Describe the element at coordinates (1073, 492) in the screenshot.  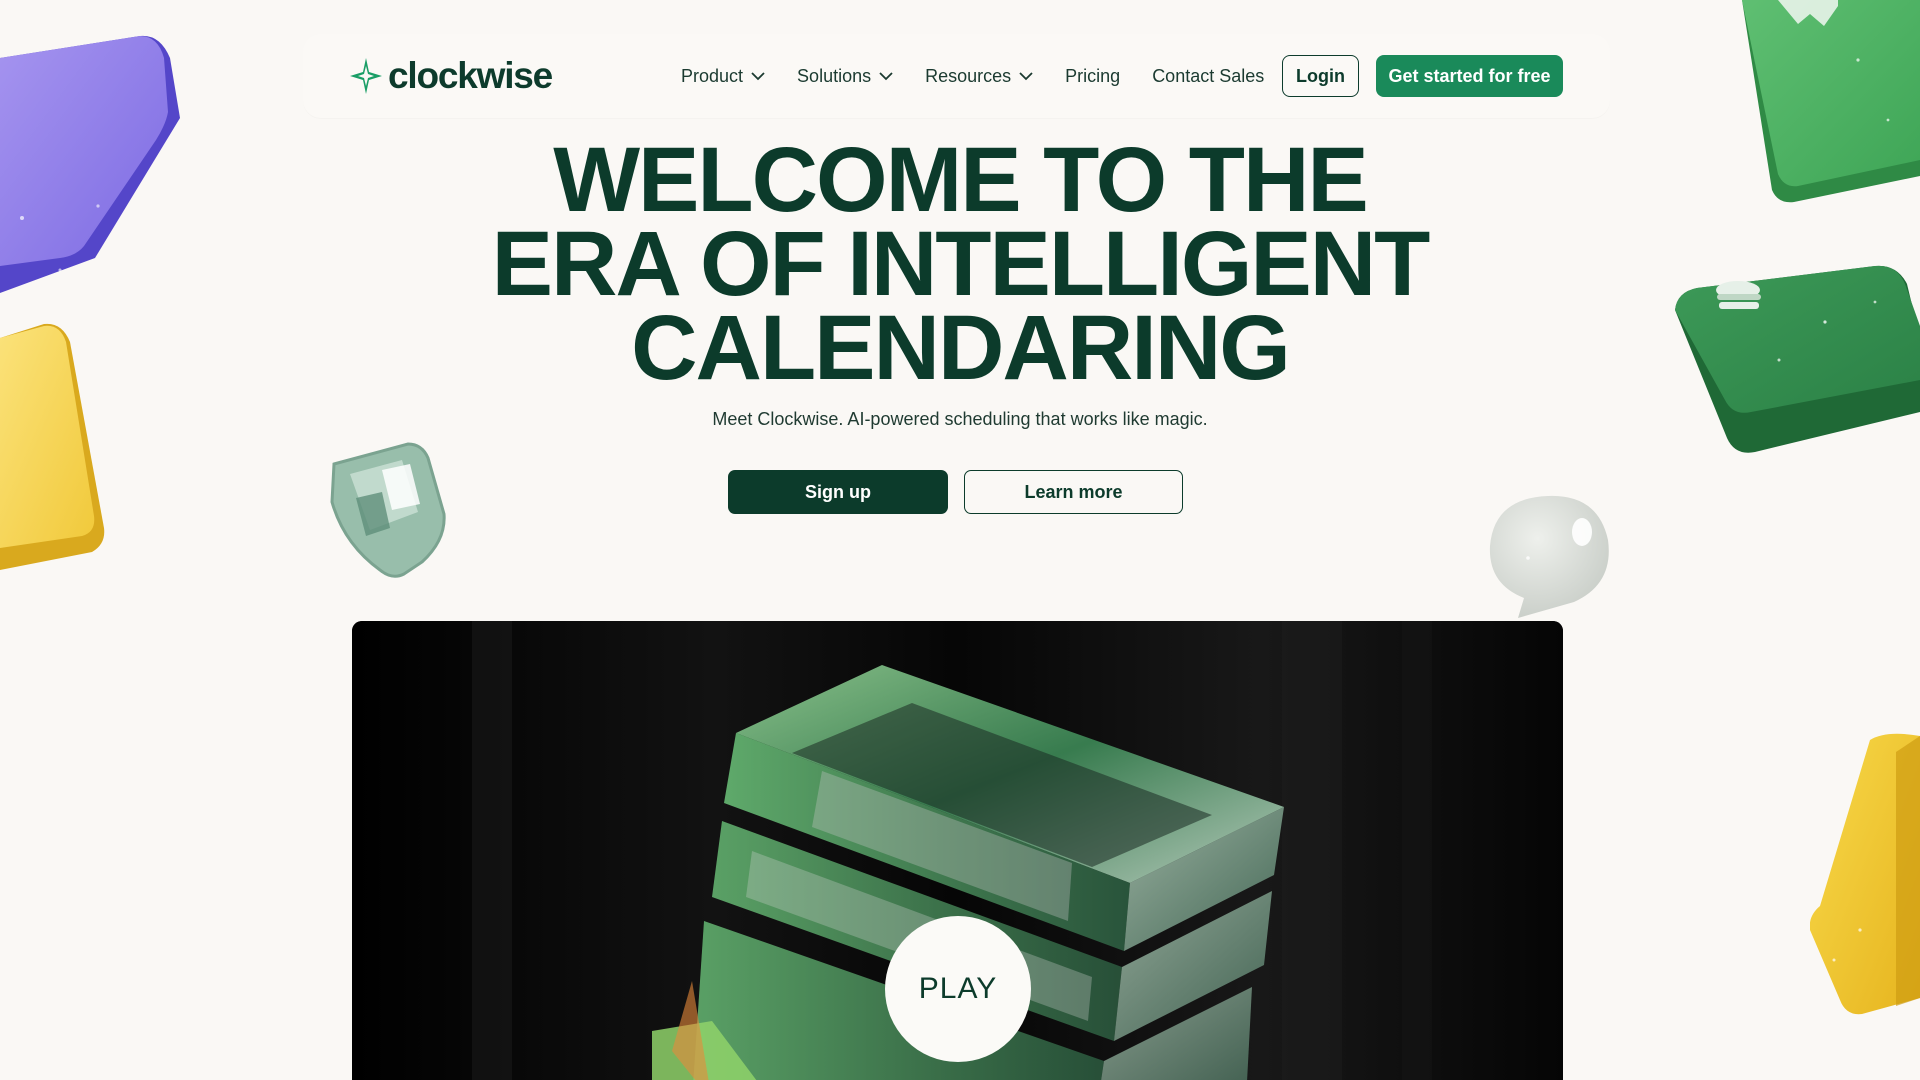
I see `learn-more-button: Learn more` at that location.